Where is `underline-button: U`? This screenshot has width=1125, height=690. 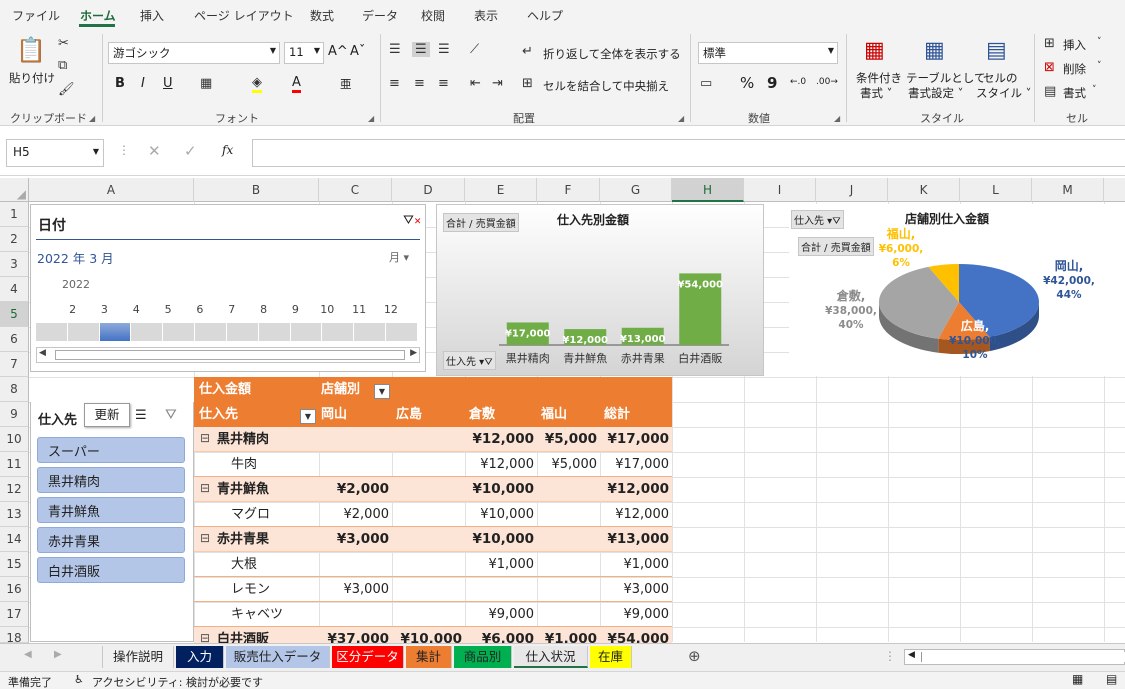
underline-button: U is located at coordinates (168, 83).